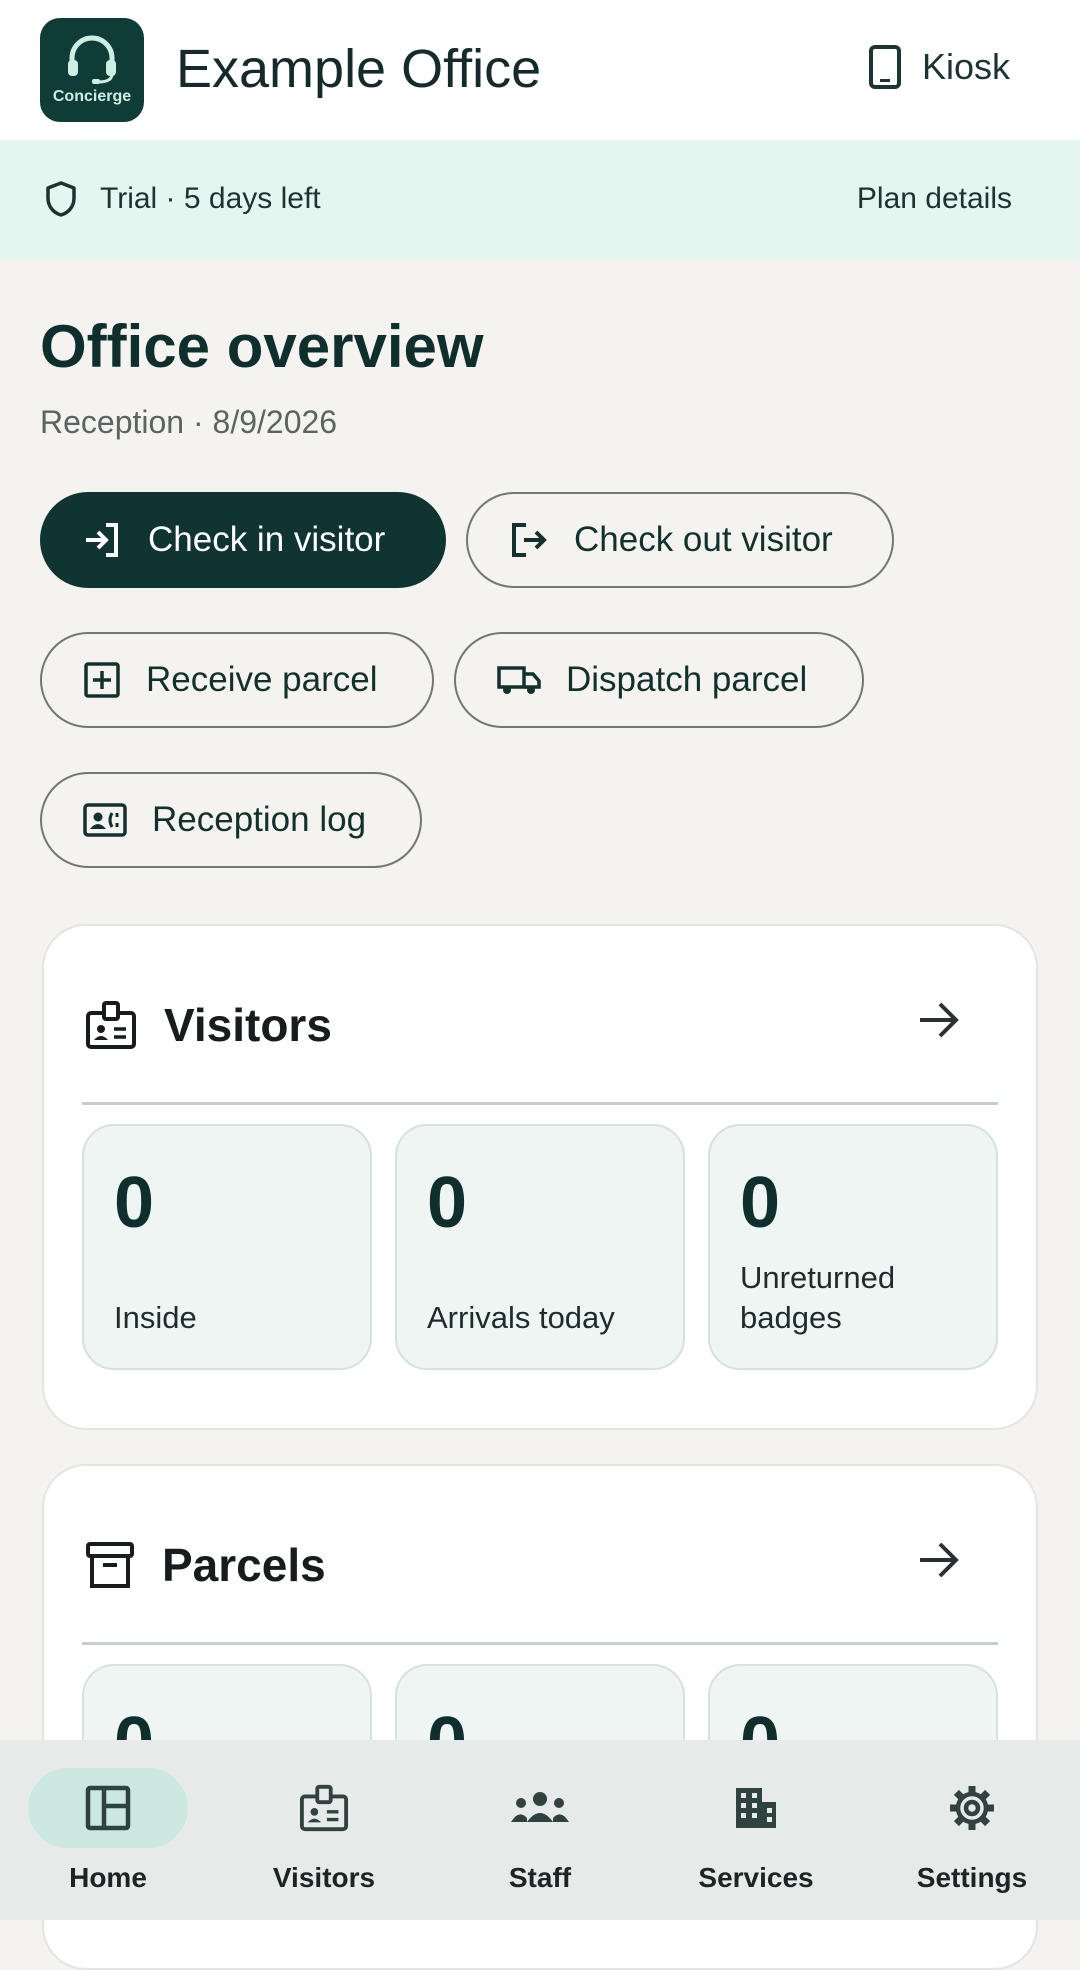  Describe the element at coordinates (519, 680) in the screenshot. I see `truck-icon` at that location.